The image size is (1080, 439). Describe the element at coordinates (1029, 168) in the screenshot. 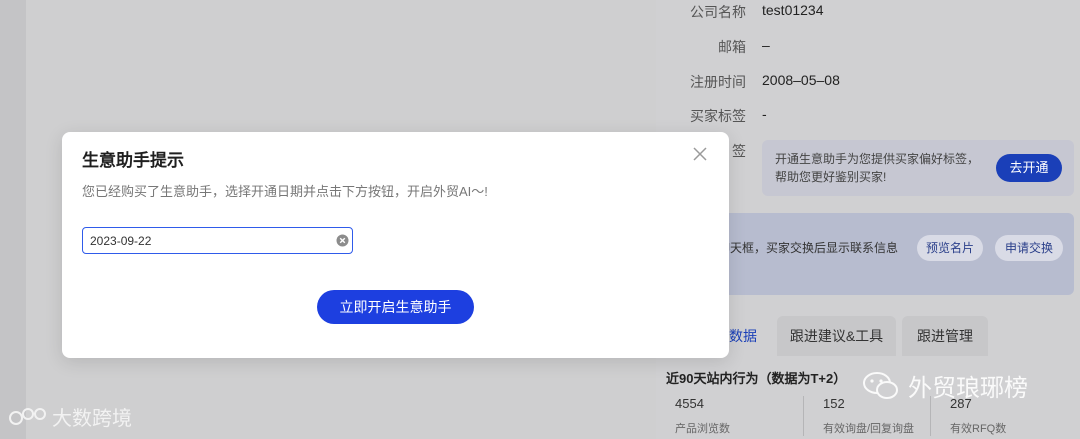

I see `activate-button: 去开通` at that location.